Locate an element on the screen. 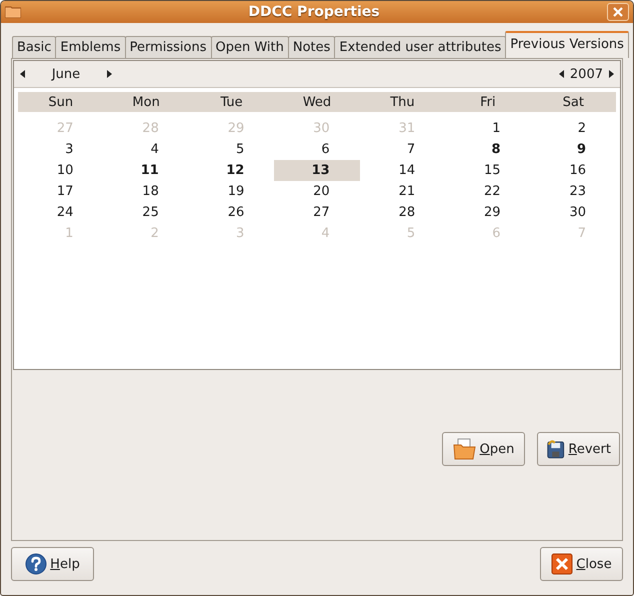  close-button is located at coordinates (618, 12).